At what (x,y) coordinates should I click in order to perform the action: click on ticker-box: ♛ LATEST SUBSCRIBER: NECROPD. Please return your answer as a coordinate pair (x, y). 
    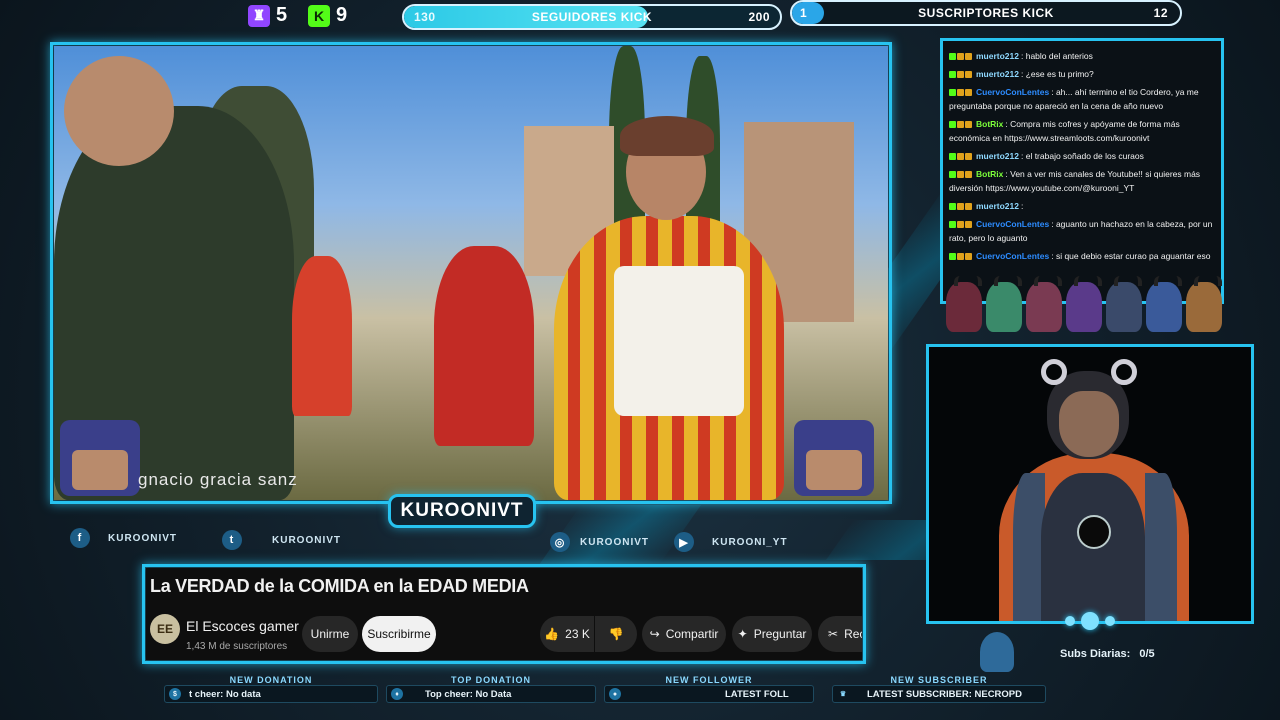
    Looking at the image, I should click on (939, 694).